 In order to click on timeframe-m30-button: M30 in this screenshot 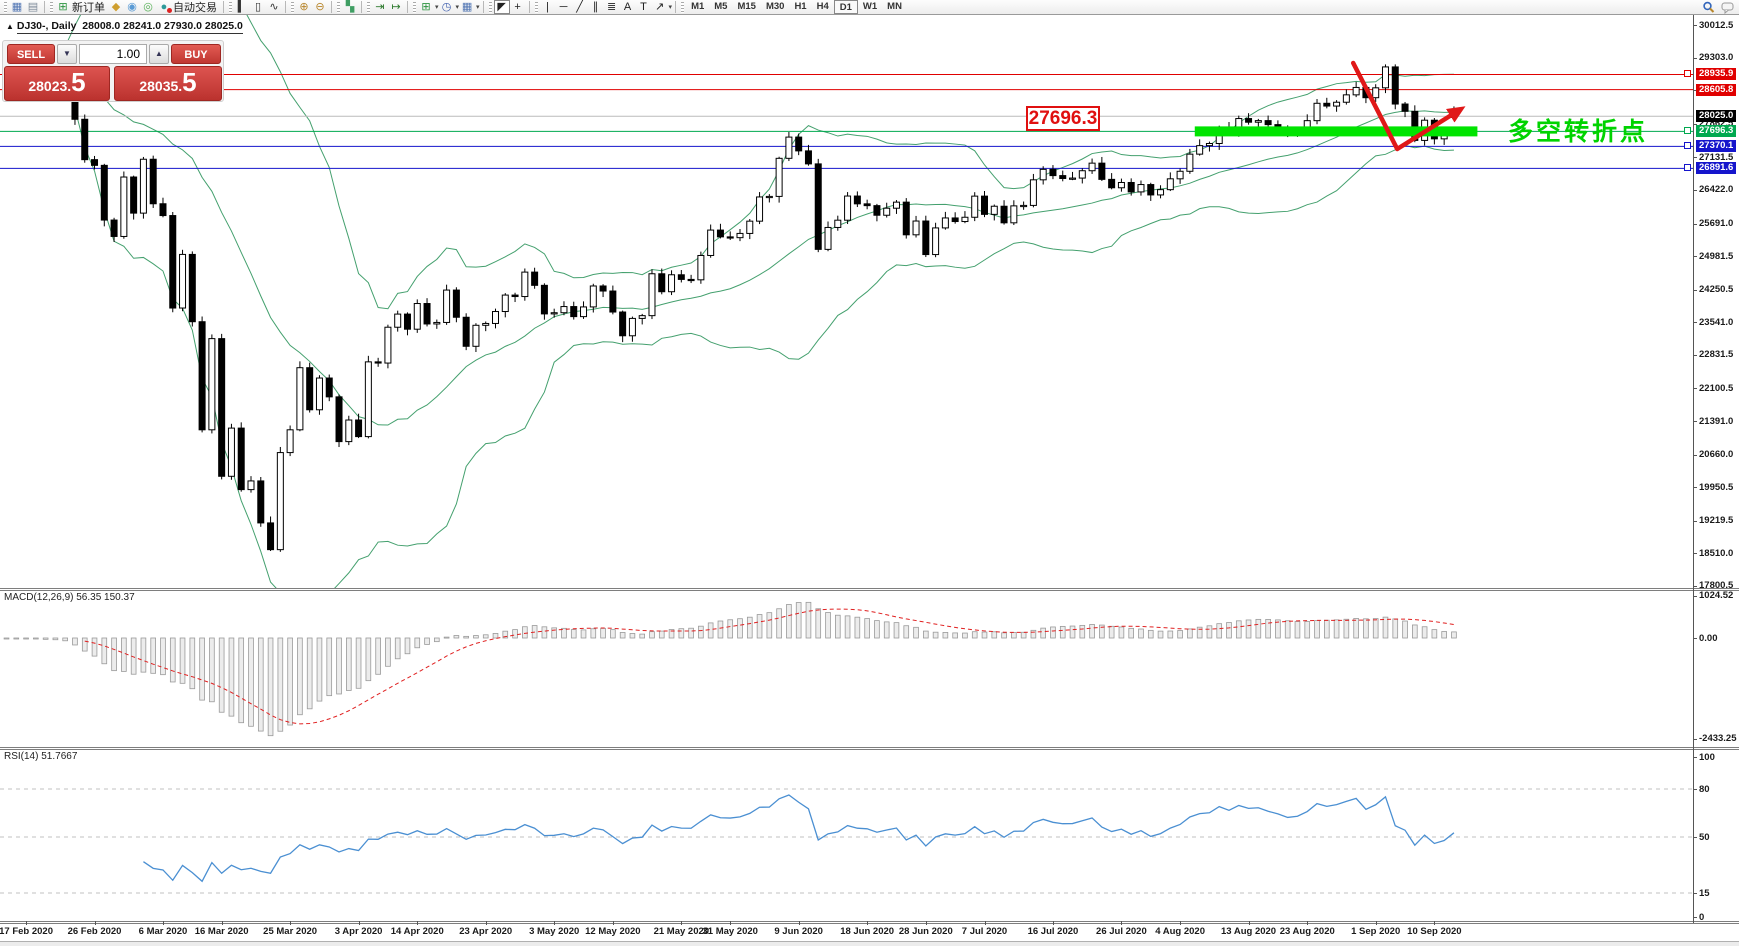, I will do `click(775, 7)`.